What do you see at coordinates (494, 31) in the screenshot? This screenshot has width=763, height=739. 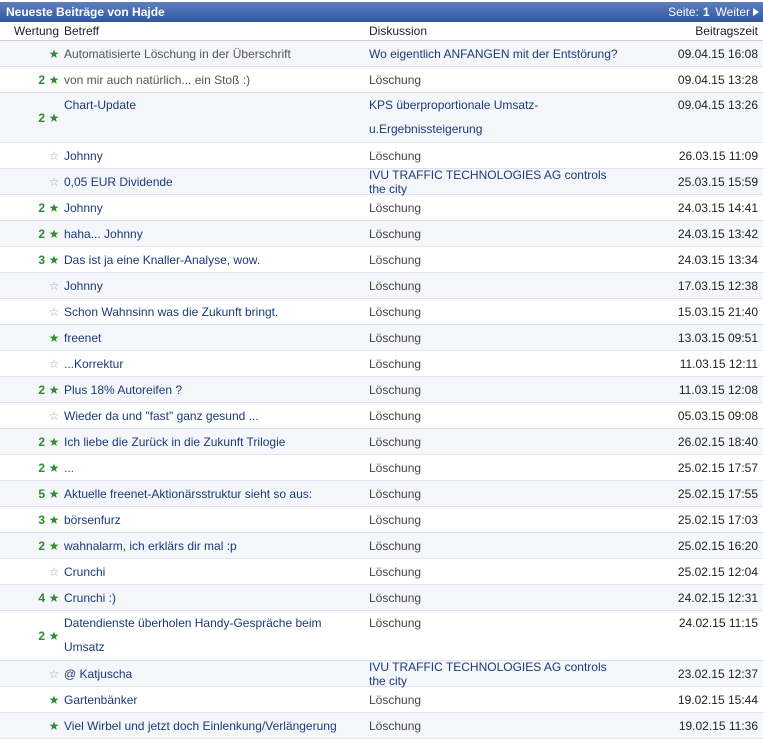 I see `column-discussion: Diskussion` at bounding box center [494, 31].